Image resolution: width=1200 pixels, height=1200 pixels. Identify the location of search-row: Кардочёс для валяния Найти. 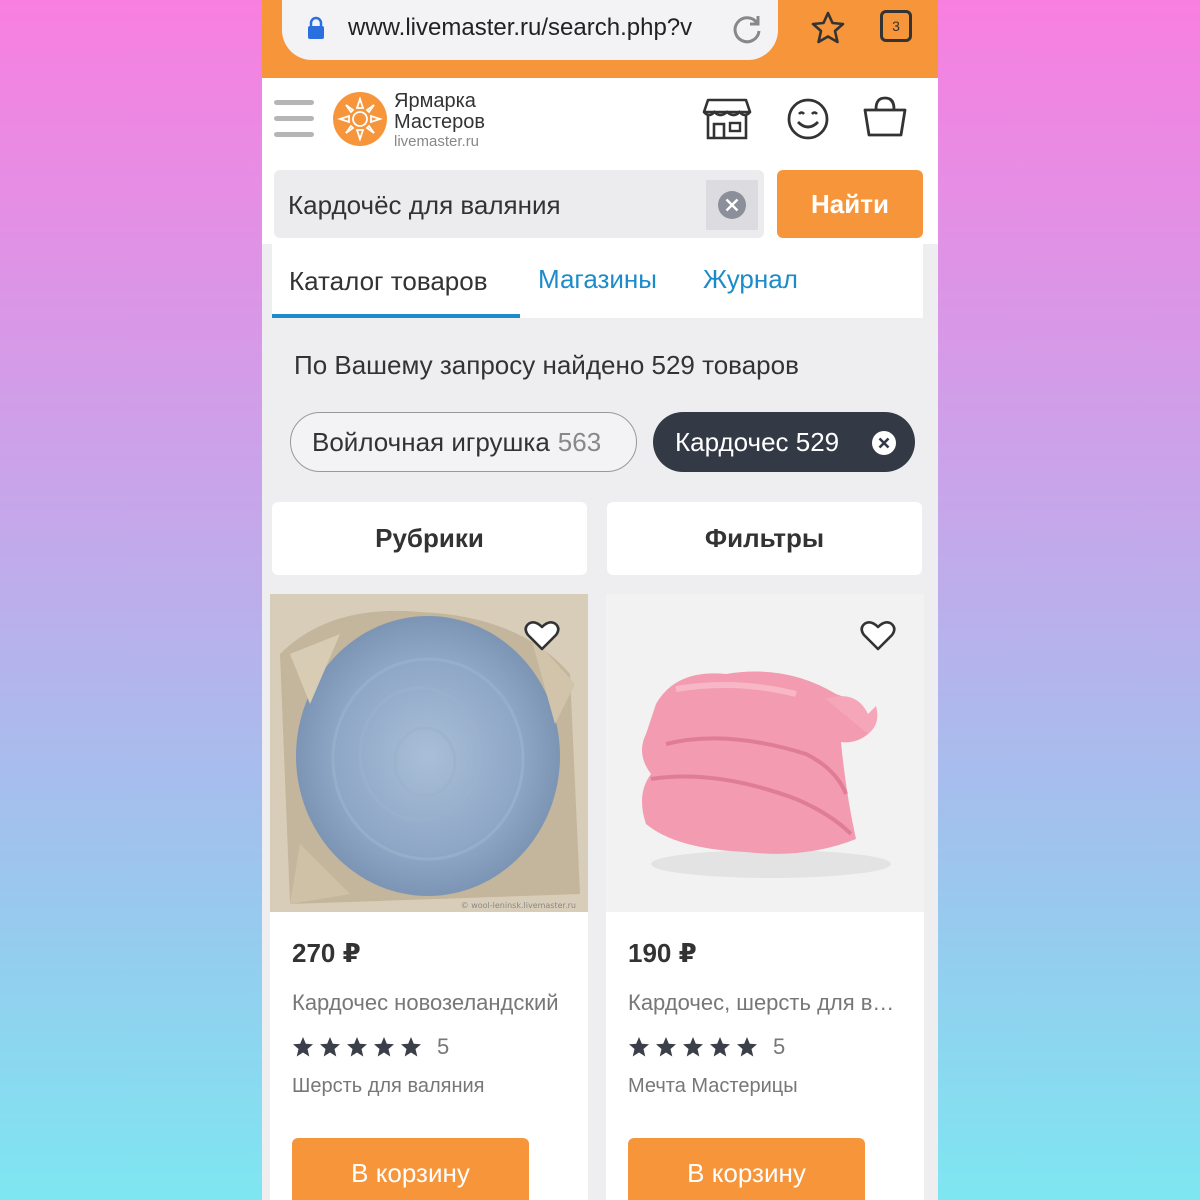
(600, 204).